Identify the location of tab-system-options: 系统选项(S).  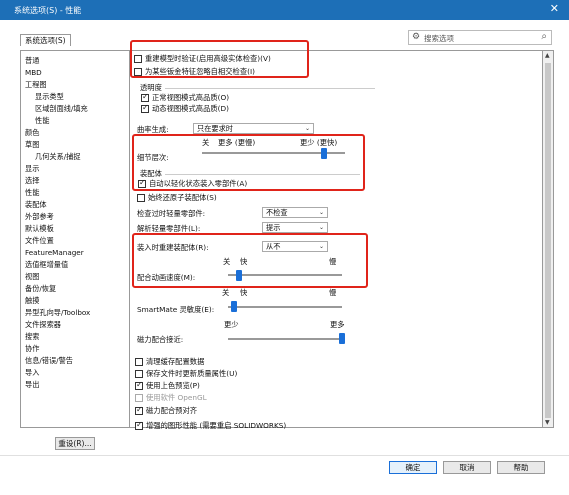
(45, 40).